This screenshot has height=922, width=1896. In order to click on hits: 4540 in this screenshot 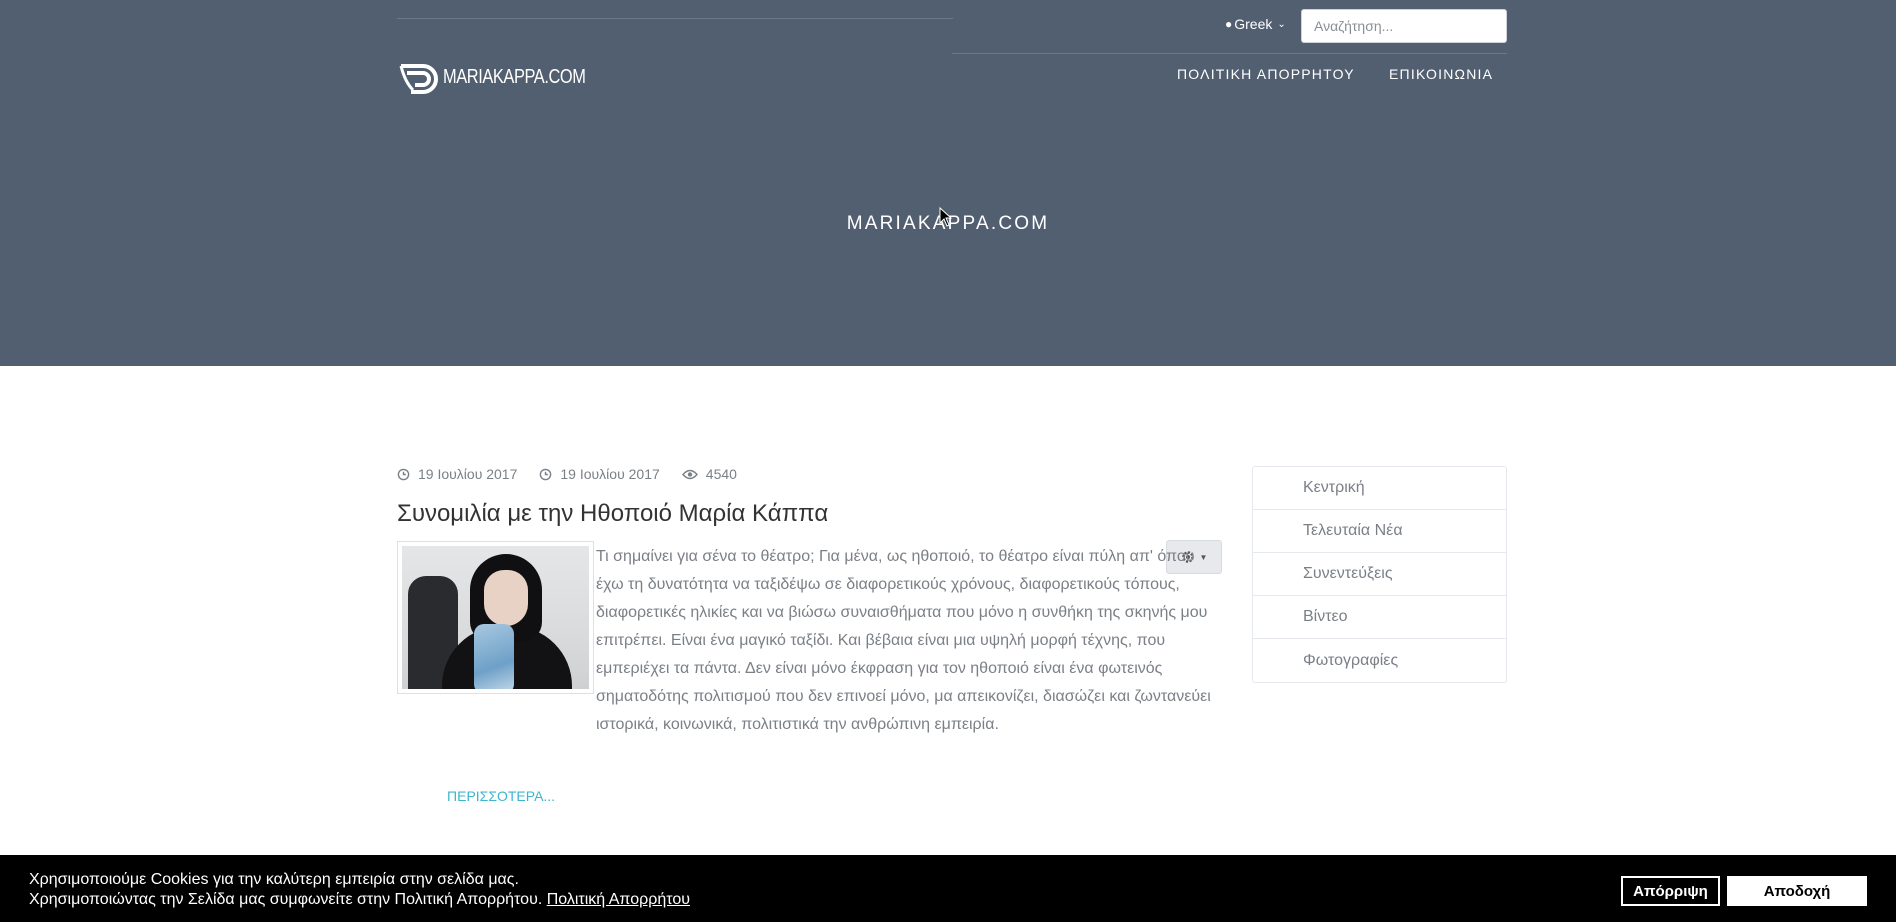, I will do `click(709, 474)`.